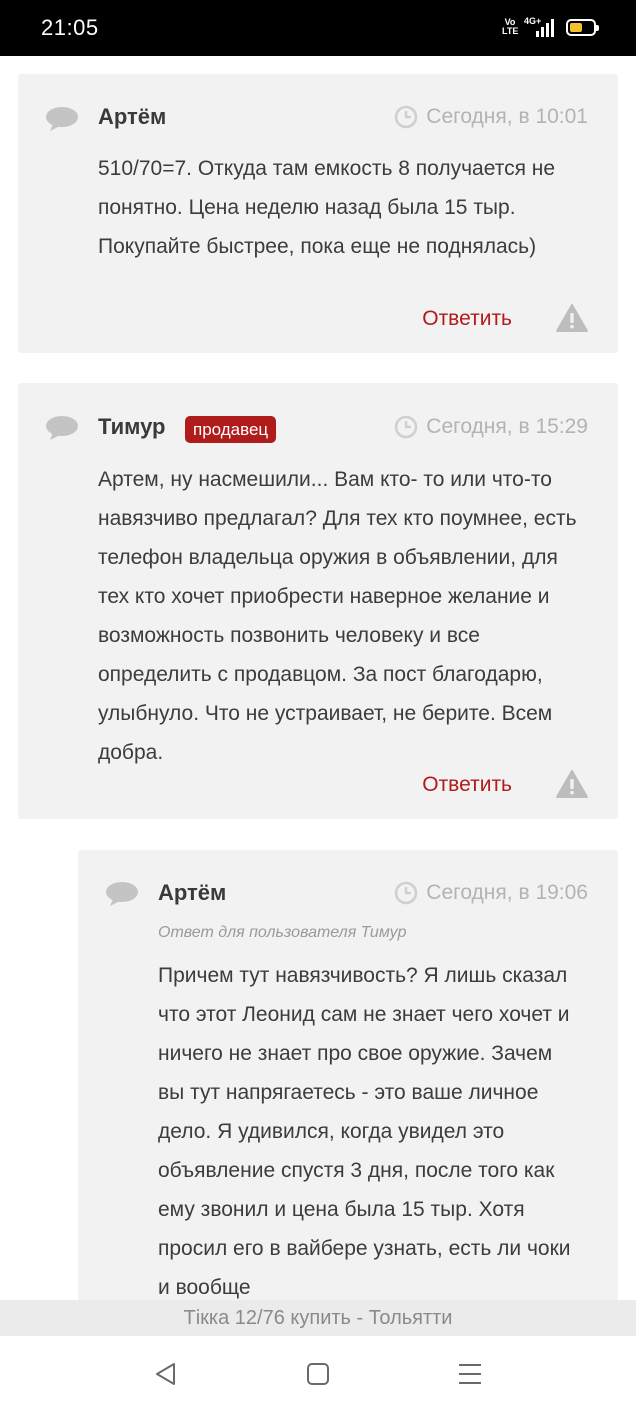 Image resolution: width=636 pixels, height=1414 pixels. What do you see at coordinates (507, 116) in the screenshot?
I see `comment-time-text: Сегодня, в 10:01` at bounding box center [507, 116].